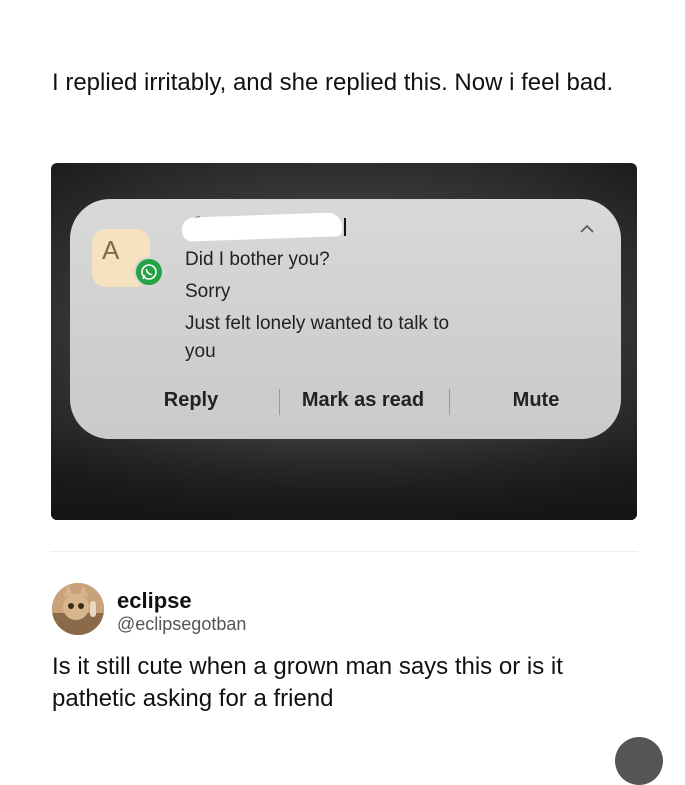 This screenshot has height=785, width=685. What do you see at coordinates (345, 227) in the screenshot?
I see `redaction-tick` at bounding box center [345, 227].